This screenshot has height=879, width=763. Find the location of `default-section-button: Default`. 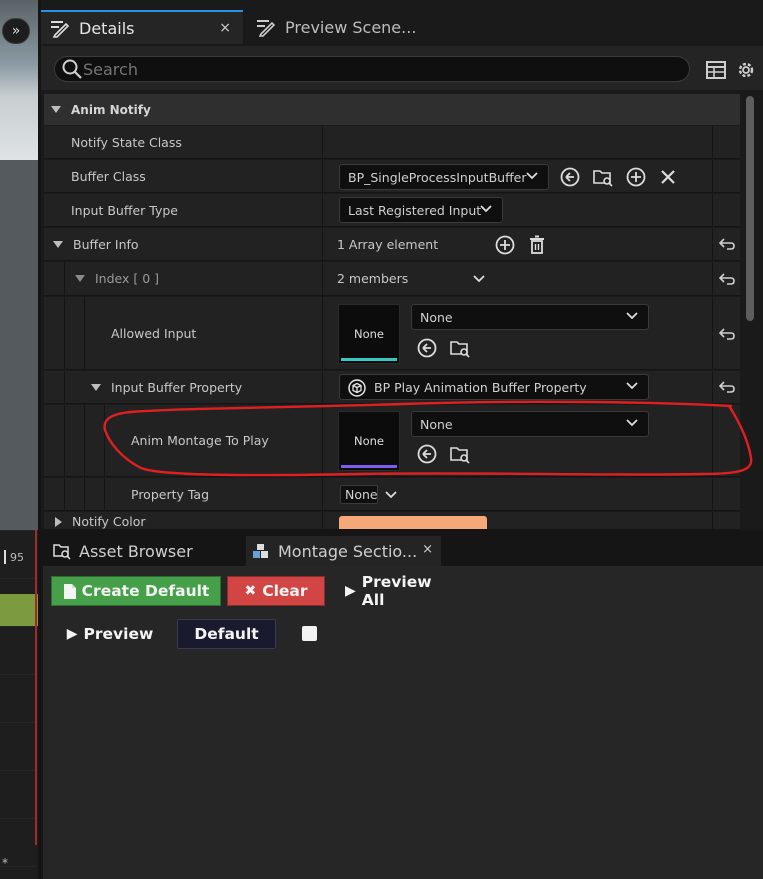

default-section-button: Default is located at coordinates (226, 634).